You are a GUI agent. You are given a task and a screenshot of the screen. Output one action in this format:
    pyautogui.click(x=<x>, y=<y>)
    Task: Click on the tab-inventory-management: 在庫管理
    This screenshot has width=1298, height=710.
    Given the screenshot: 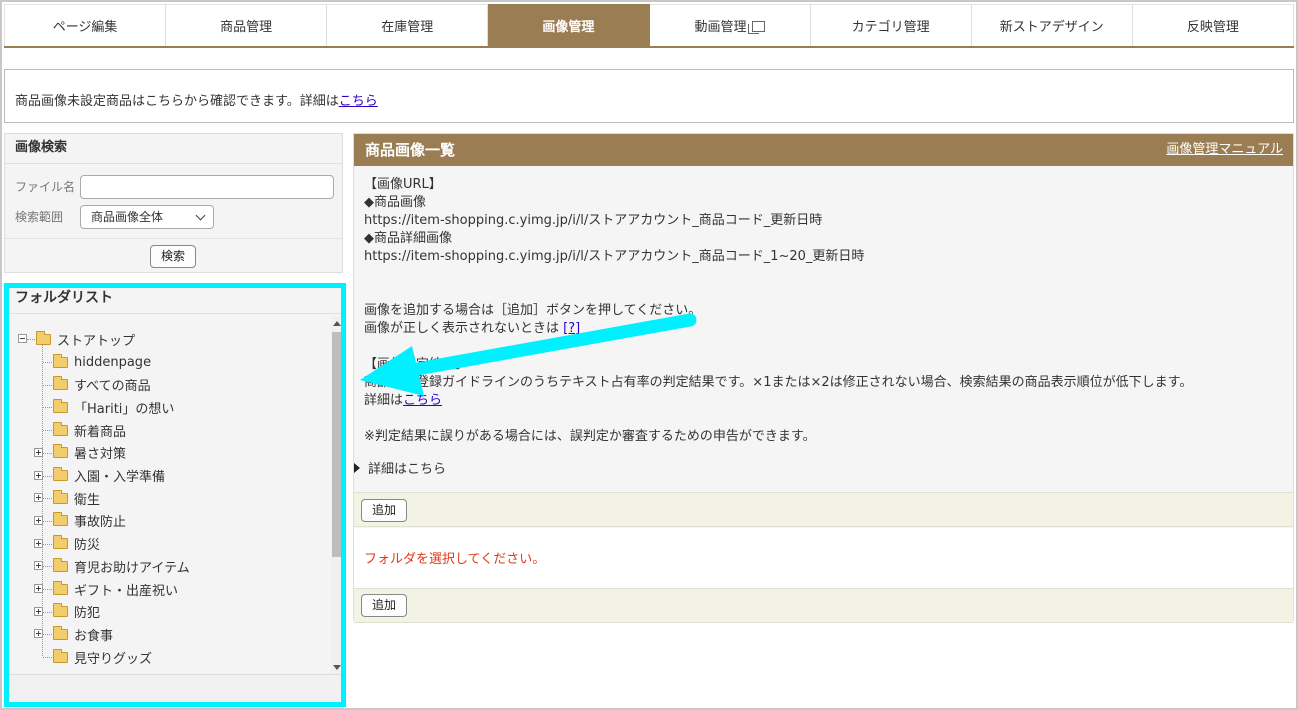 What is the action you would take?
    pyautogui.click(x=408, y=25)
    